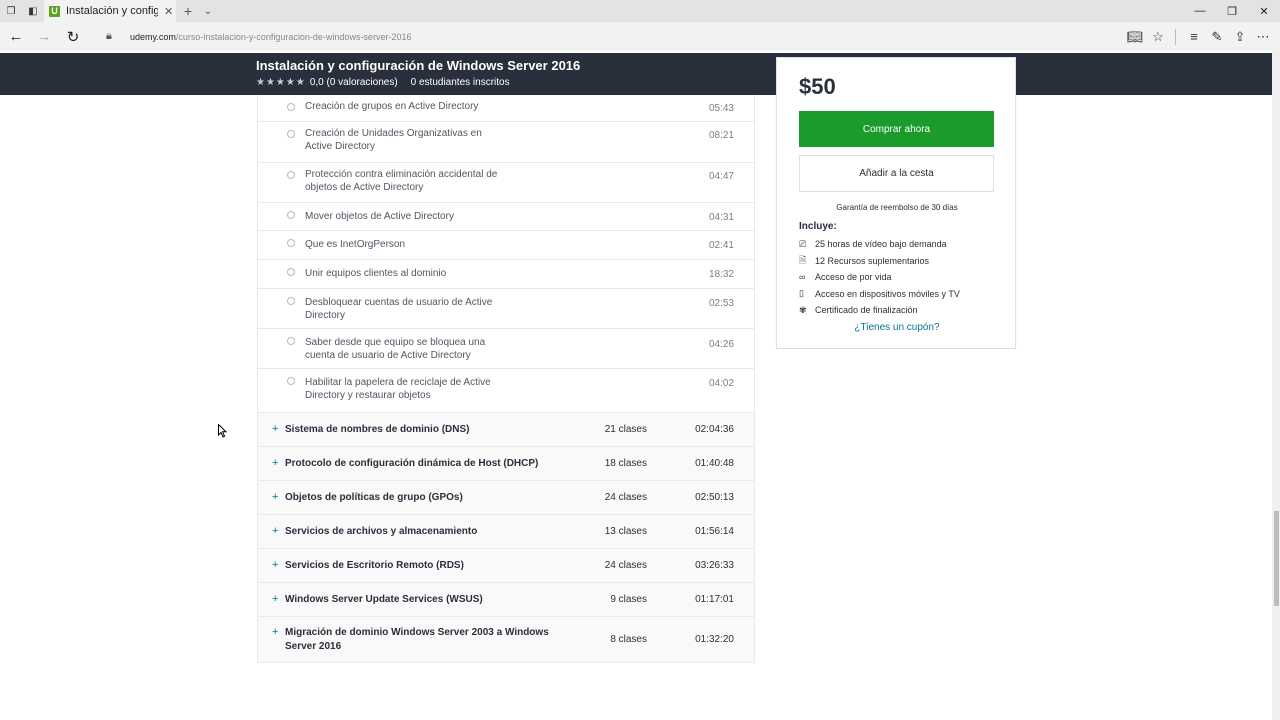  Describe the element at coordinates (818, 226) in the screenshot. I see `includes-heading: Incluye:` at that location.